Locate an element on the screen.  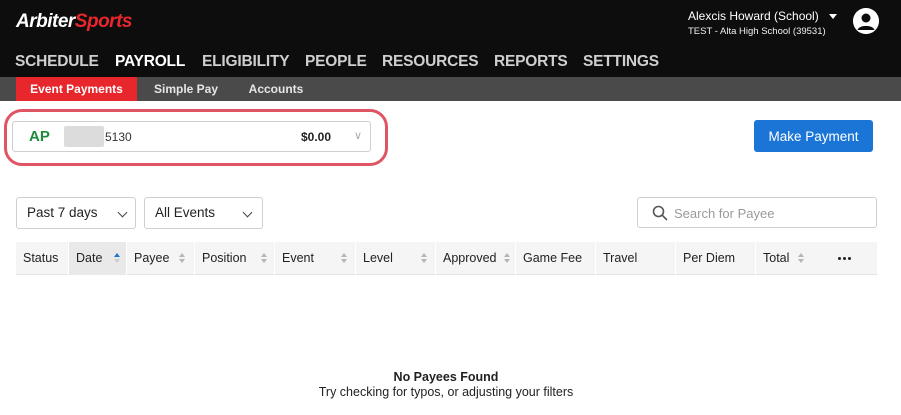
account-selector: AP 5130 $0.00 ∨ is located at coordinates (191, 136).